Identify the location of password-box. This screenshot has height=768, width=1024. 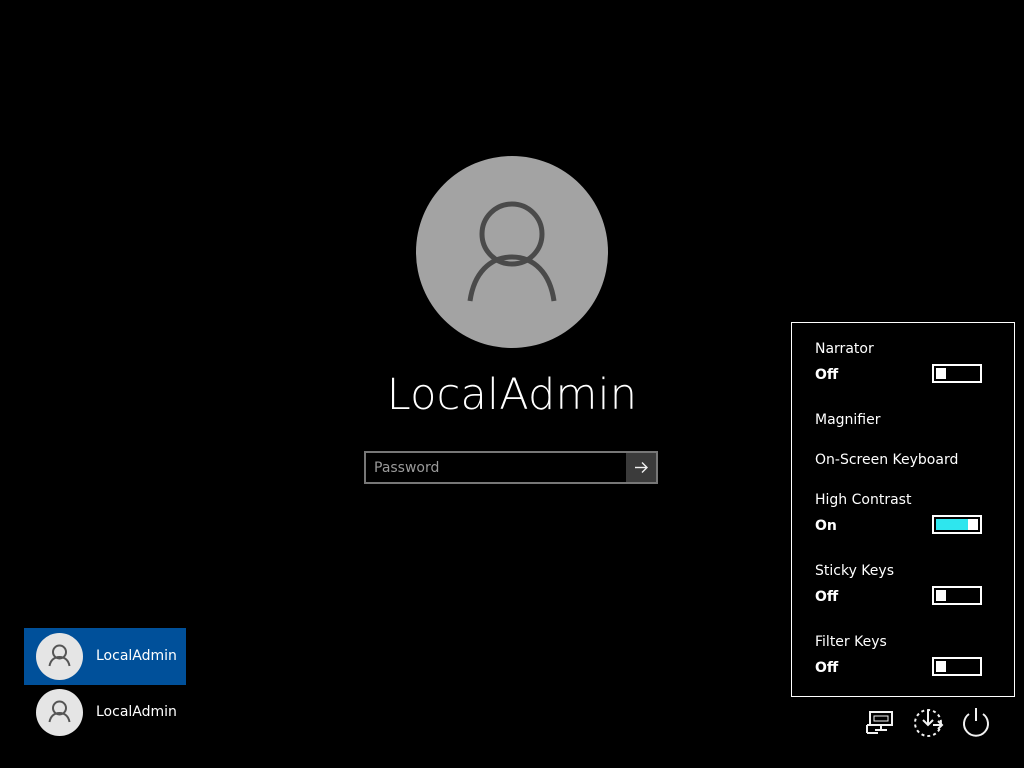
(511, 467).